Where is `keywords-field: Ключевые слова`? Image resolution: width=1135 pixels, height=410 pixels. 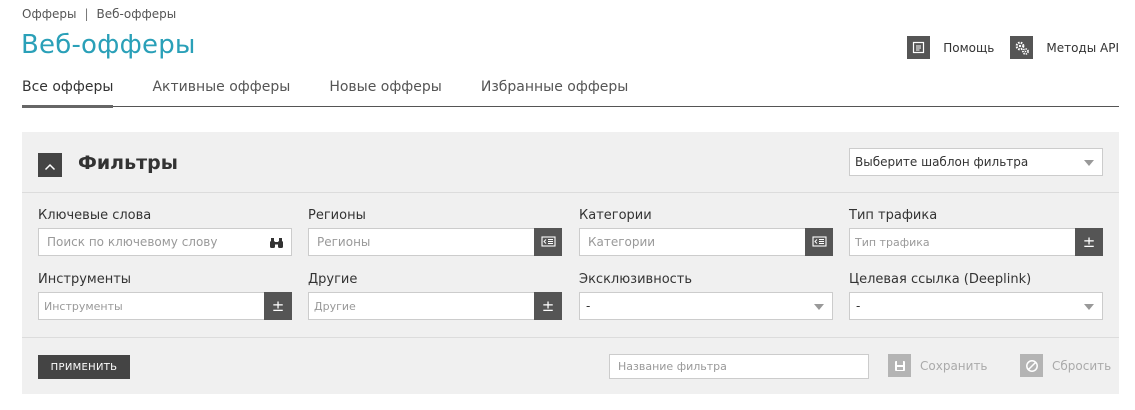
keywords-field: Ключевые слова is located at coordinates (165, 232).